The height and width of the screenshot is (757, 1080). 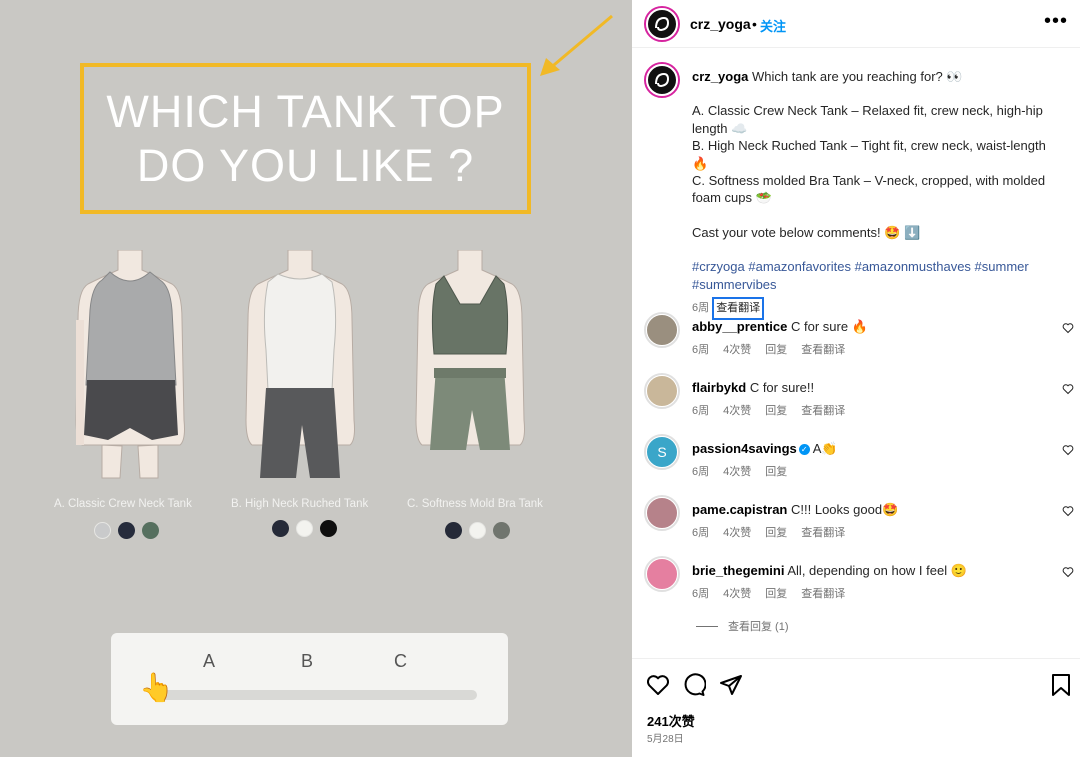 I want to click on view-replies-button: 查看回复 (1), so click(x=742, y=626).